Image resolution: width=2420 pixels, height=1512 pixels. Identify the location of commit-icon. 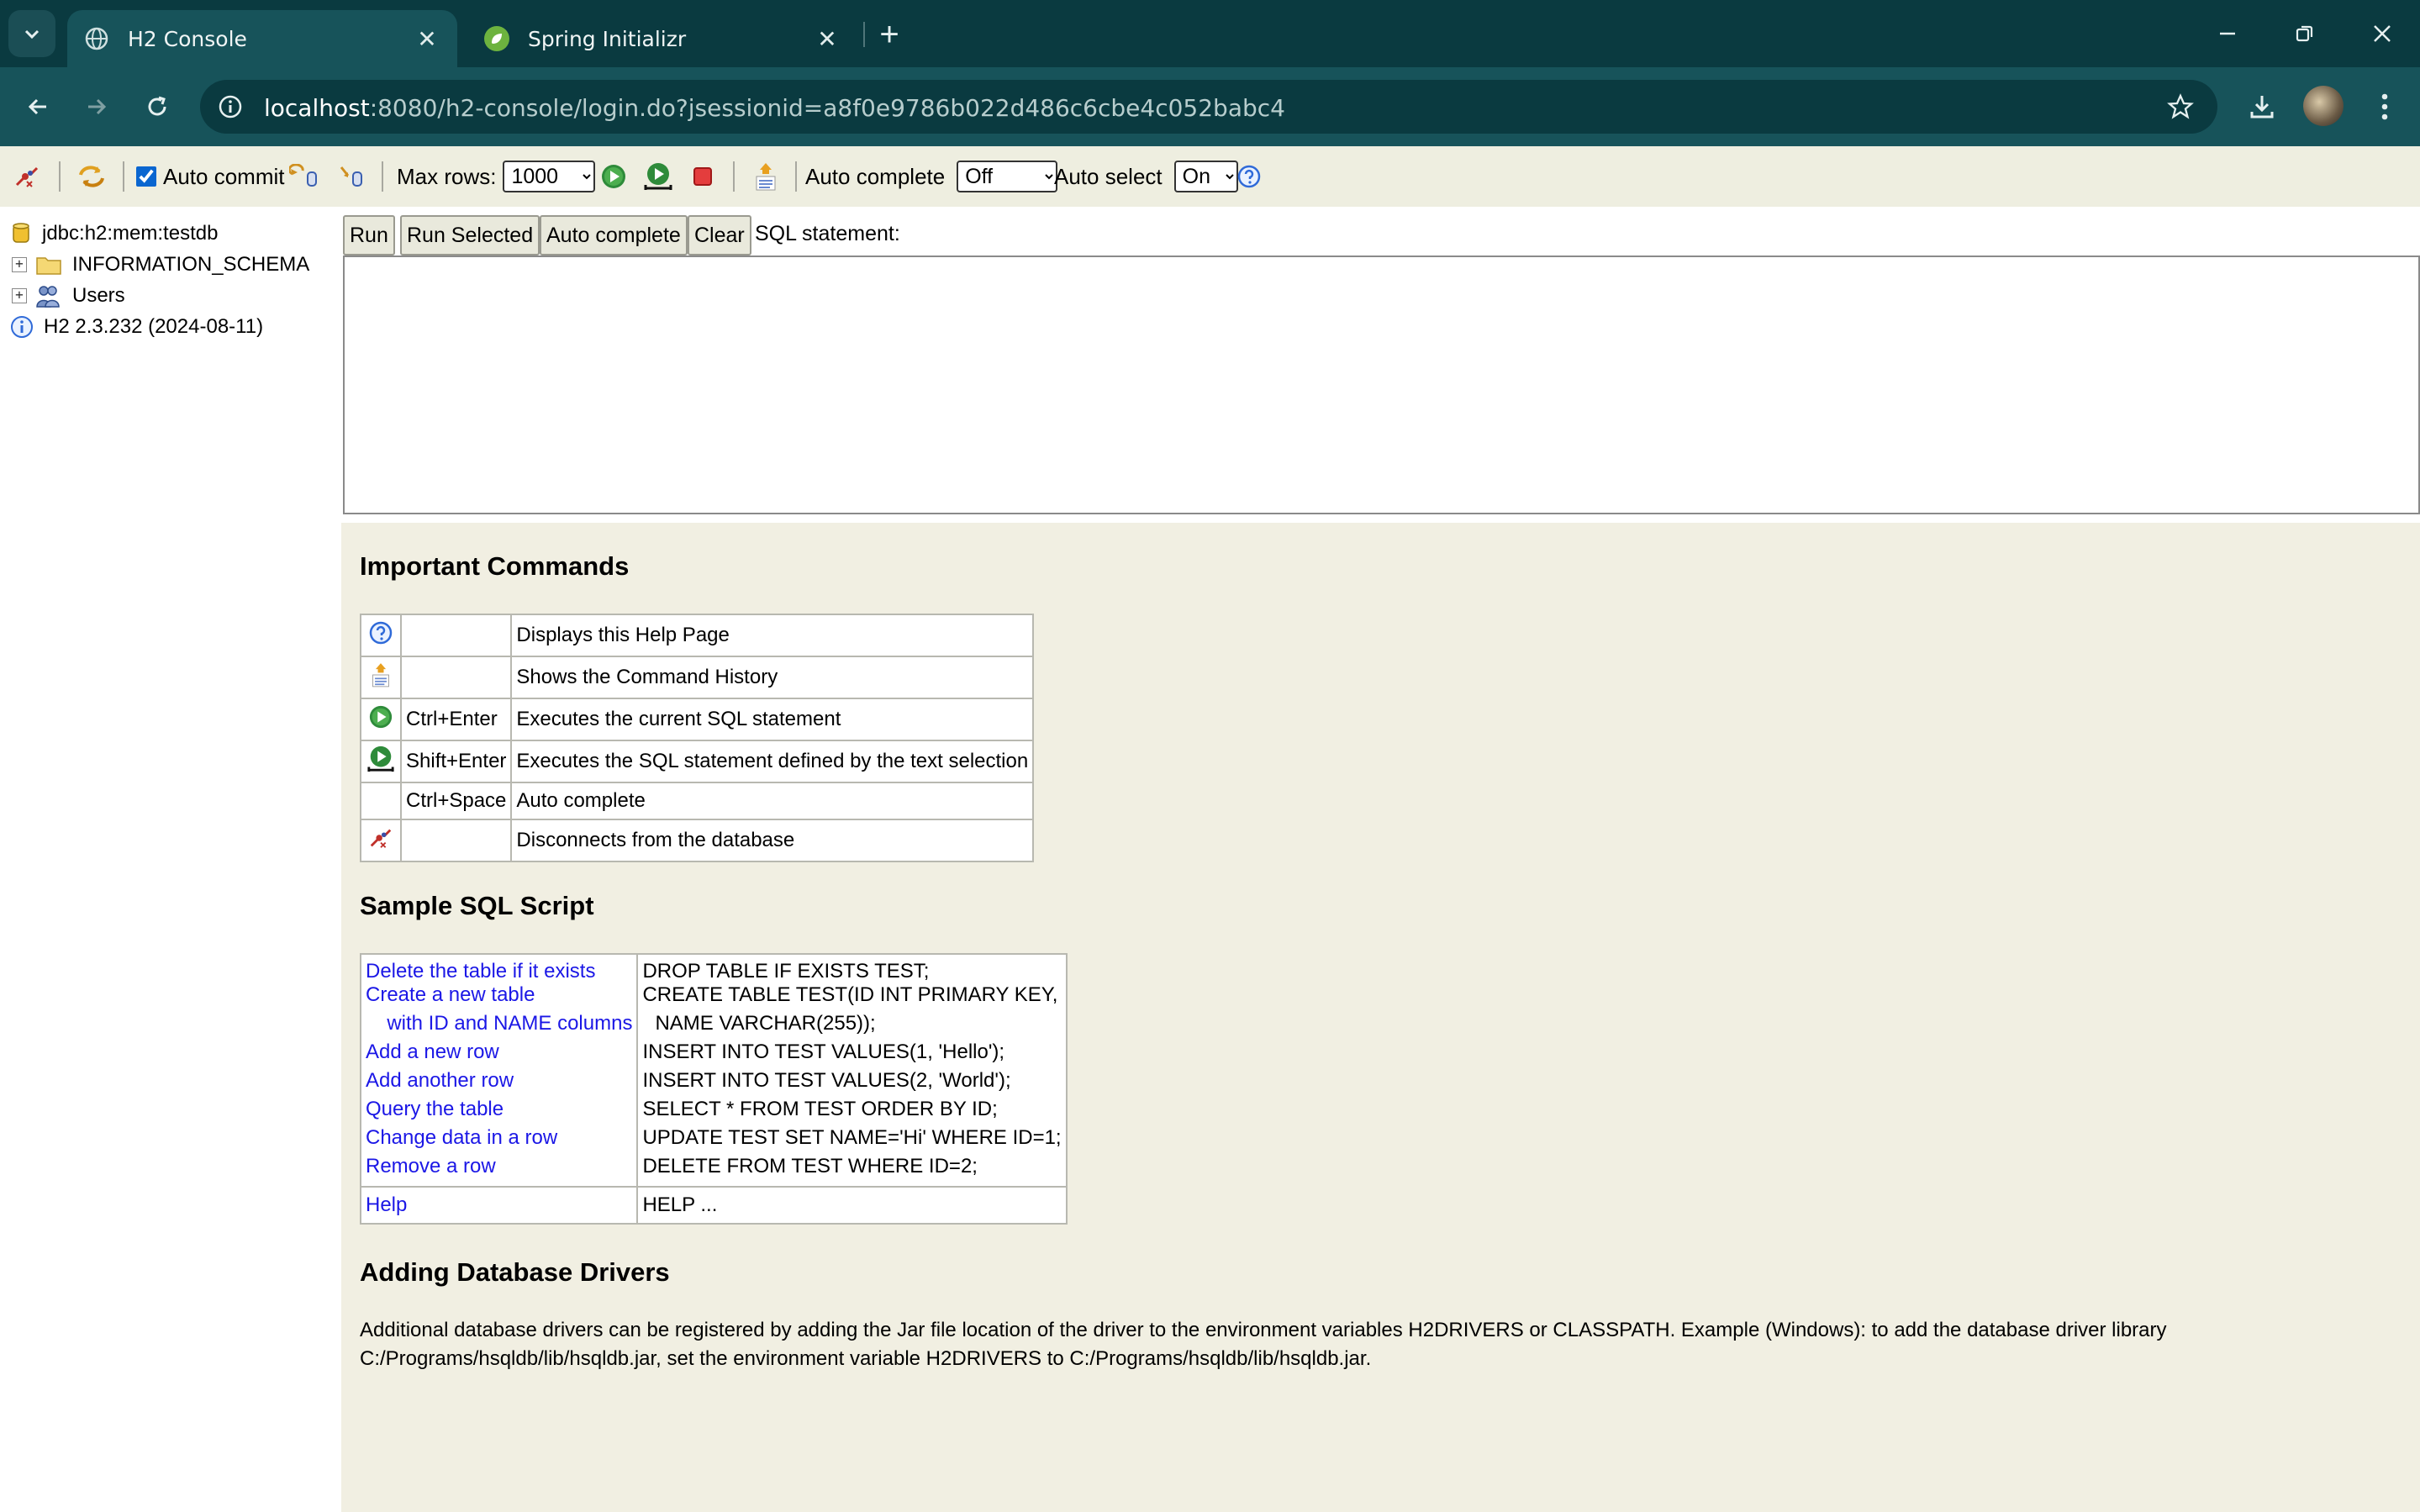
(351, 177).